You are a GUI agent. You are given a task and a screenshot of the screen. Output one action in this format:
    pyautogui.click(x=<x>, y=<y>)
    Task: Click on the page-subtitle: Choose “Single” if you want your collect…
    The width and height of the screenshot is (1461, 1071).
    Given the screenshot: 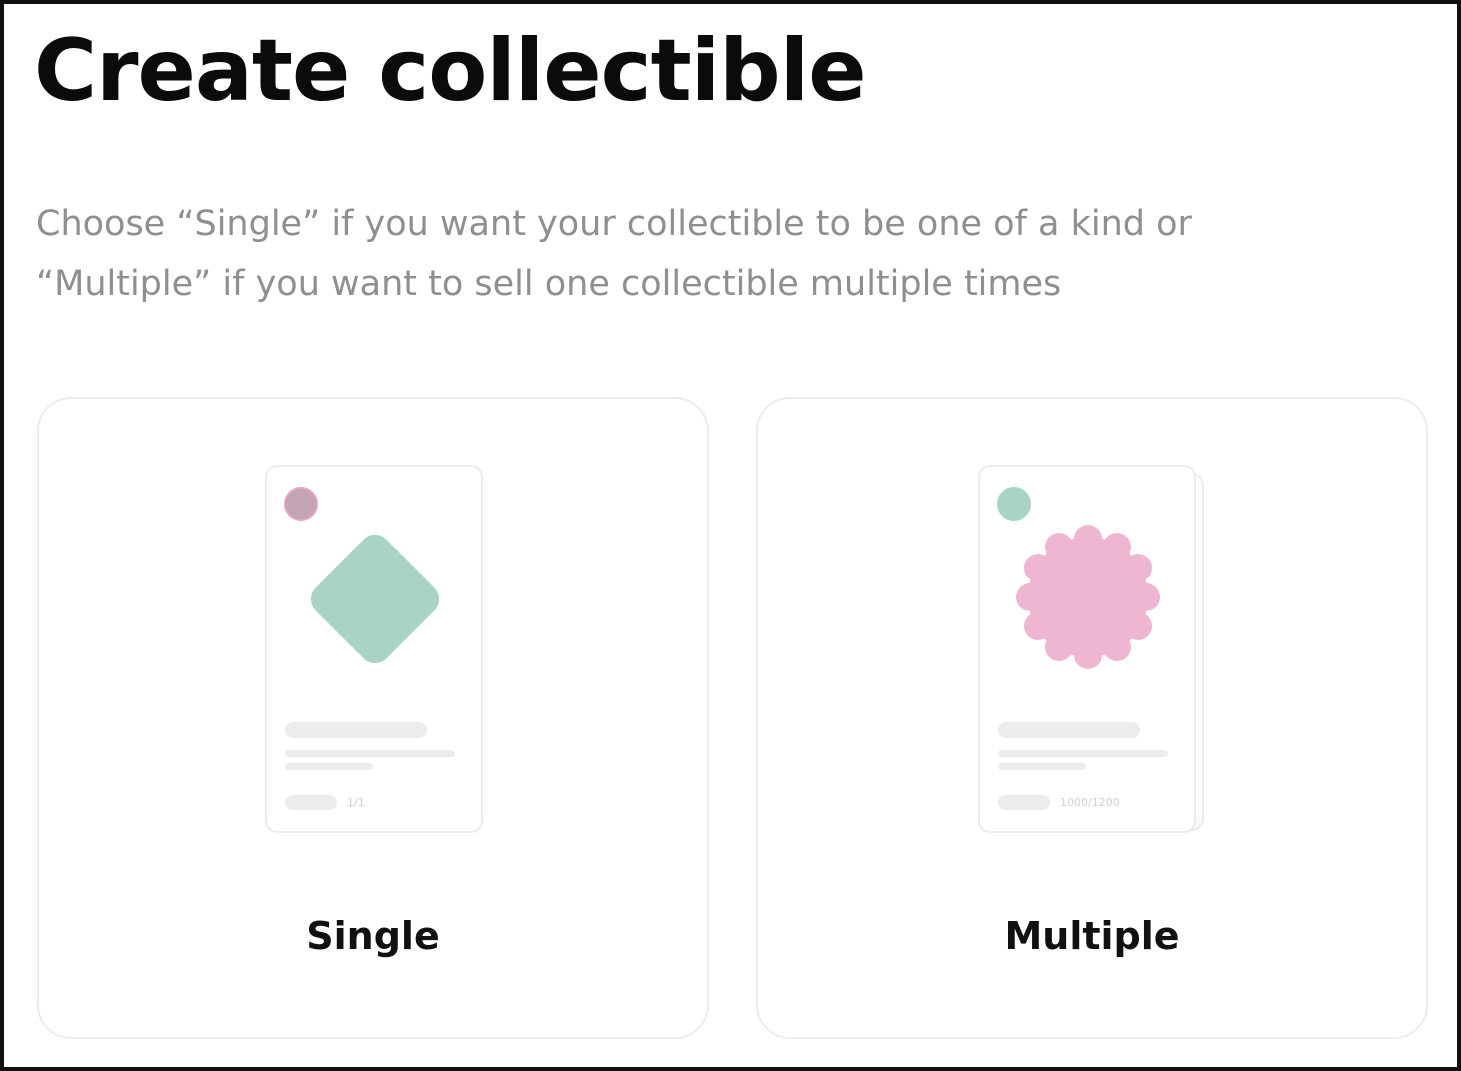 What is the action you would take?
    pyautogui.click(x=614, y=254)
    